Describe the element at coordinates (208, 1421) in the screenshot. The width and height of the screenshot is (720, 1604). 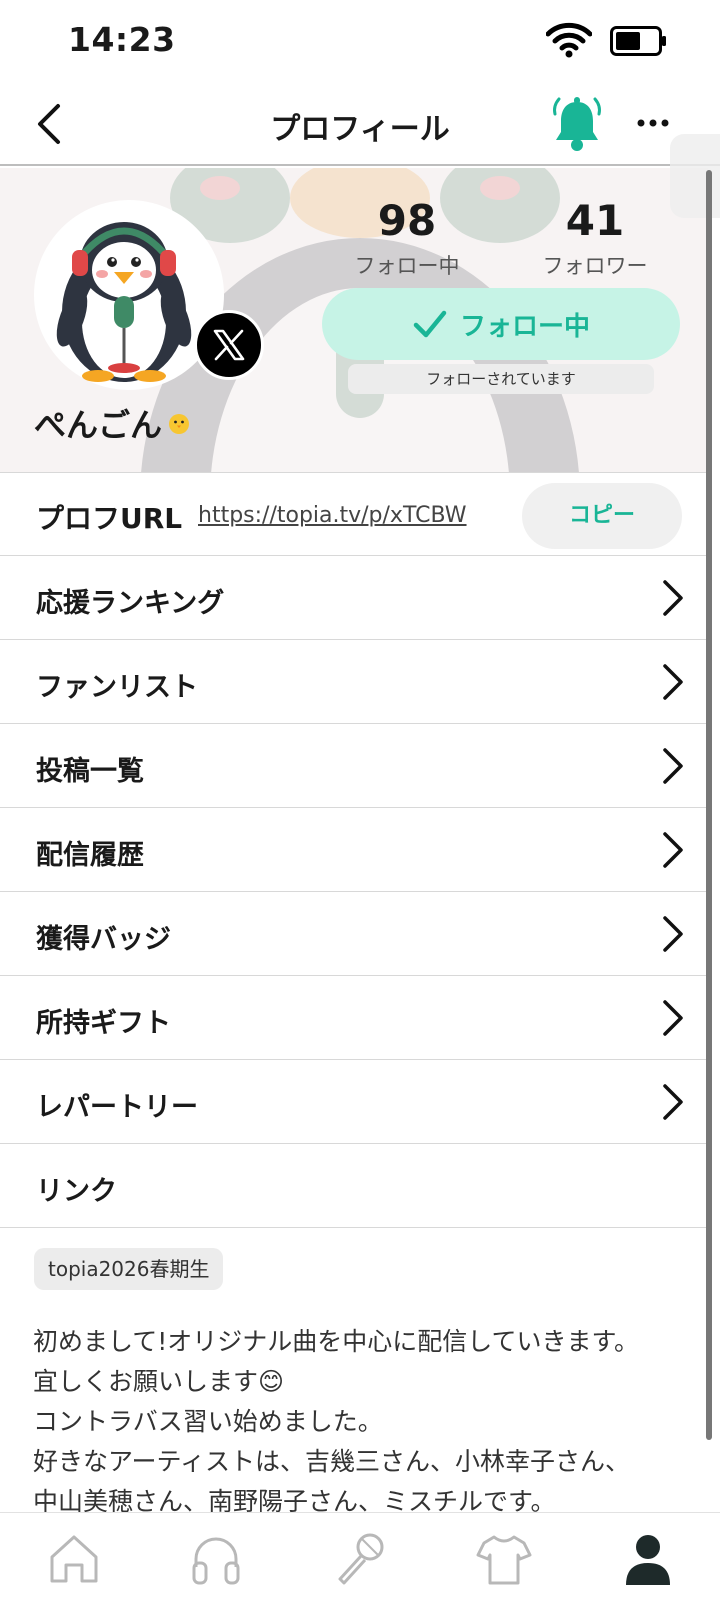
I see `bio-line: コントラバス習い始めました。` at that location.